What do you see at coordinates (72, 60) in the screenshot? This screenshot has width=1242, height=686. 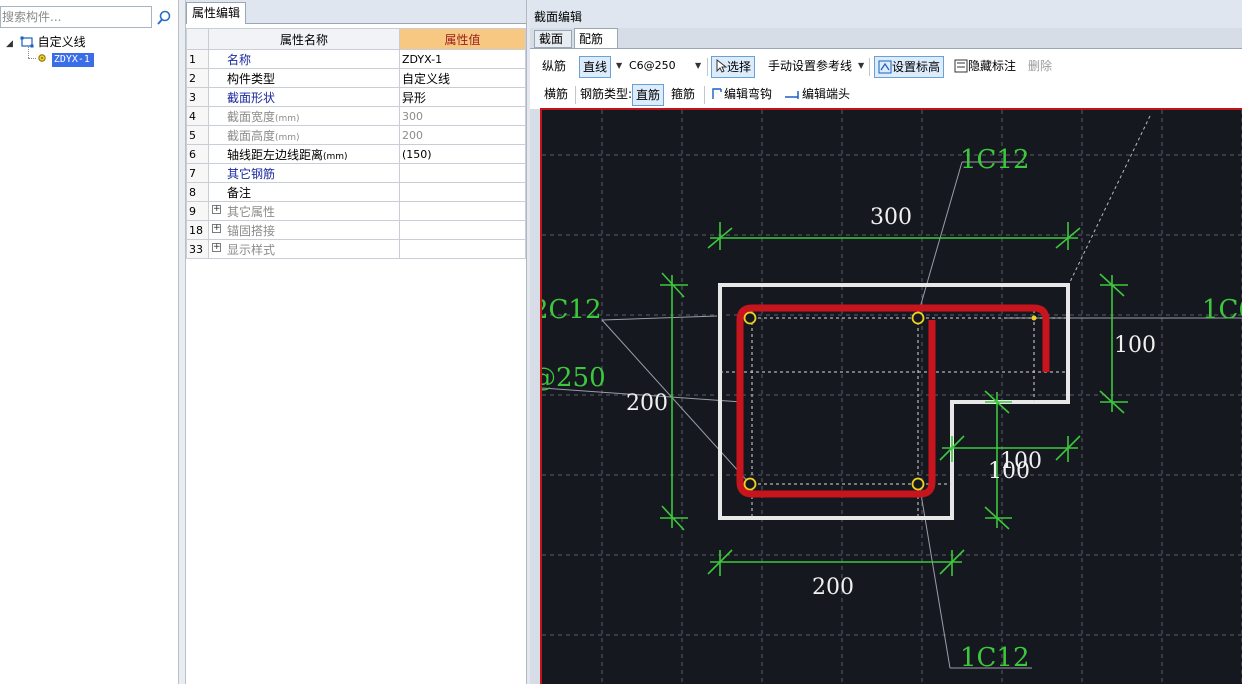 I see `tree-item-label: ZDYX-1` at bounding box center [72, 60].